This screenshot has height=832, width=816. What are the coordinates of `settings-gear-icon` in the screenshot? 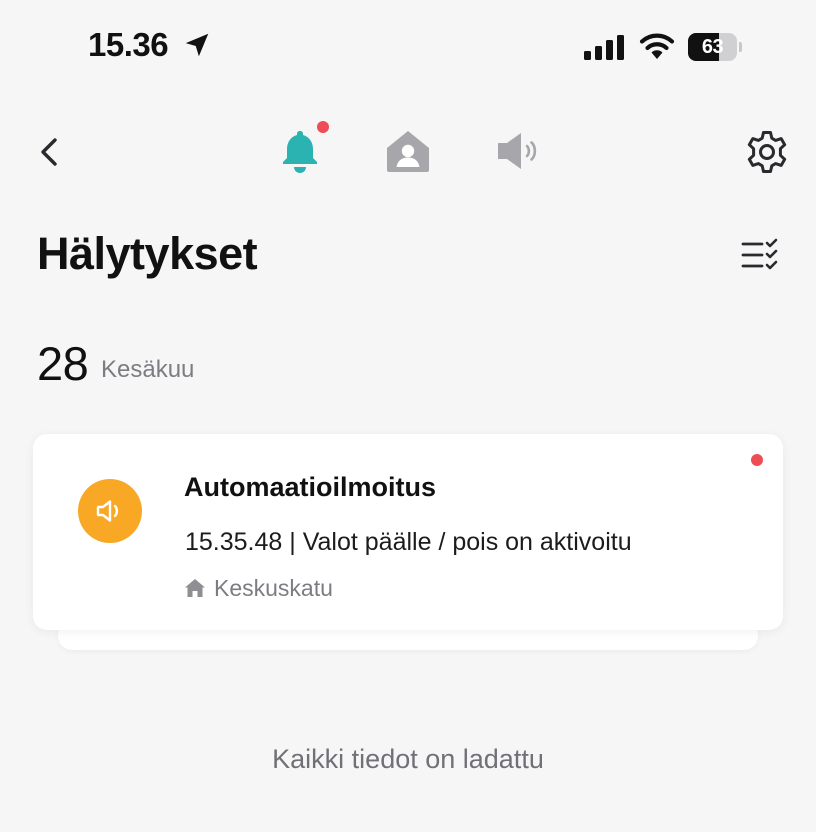 It's located at (767, 152).